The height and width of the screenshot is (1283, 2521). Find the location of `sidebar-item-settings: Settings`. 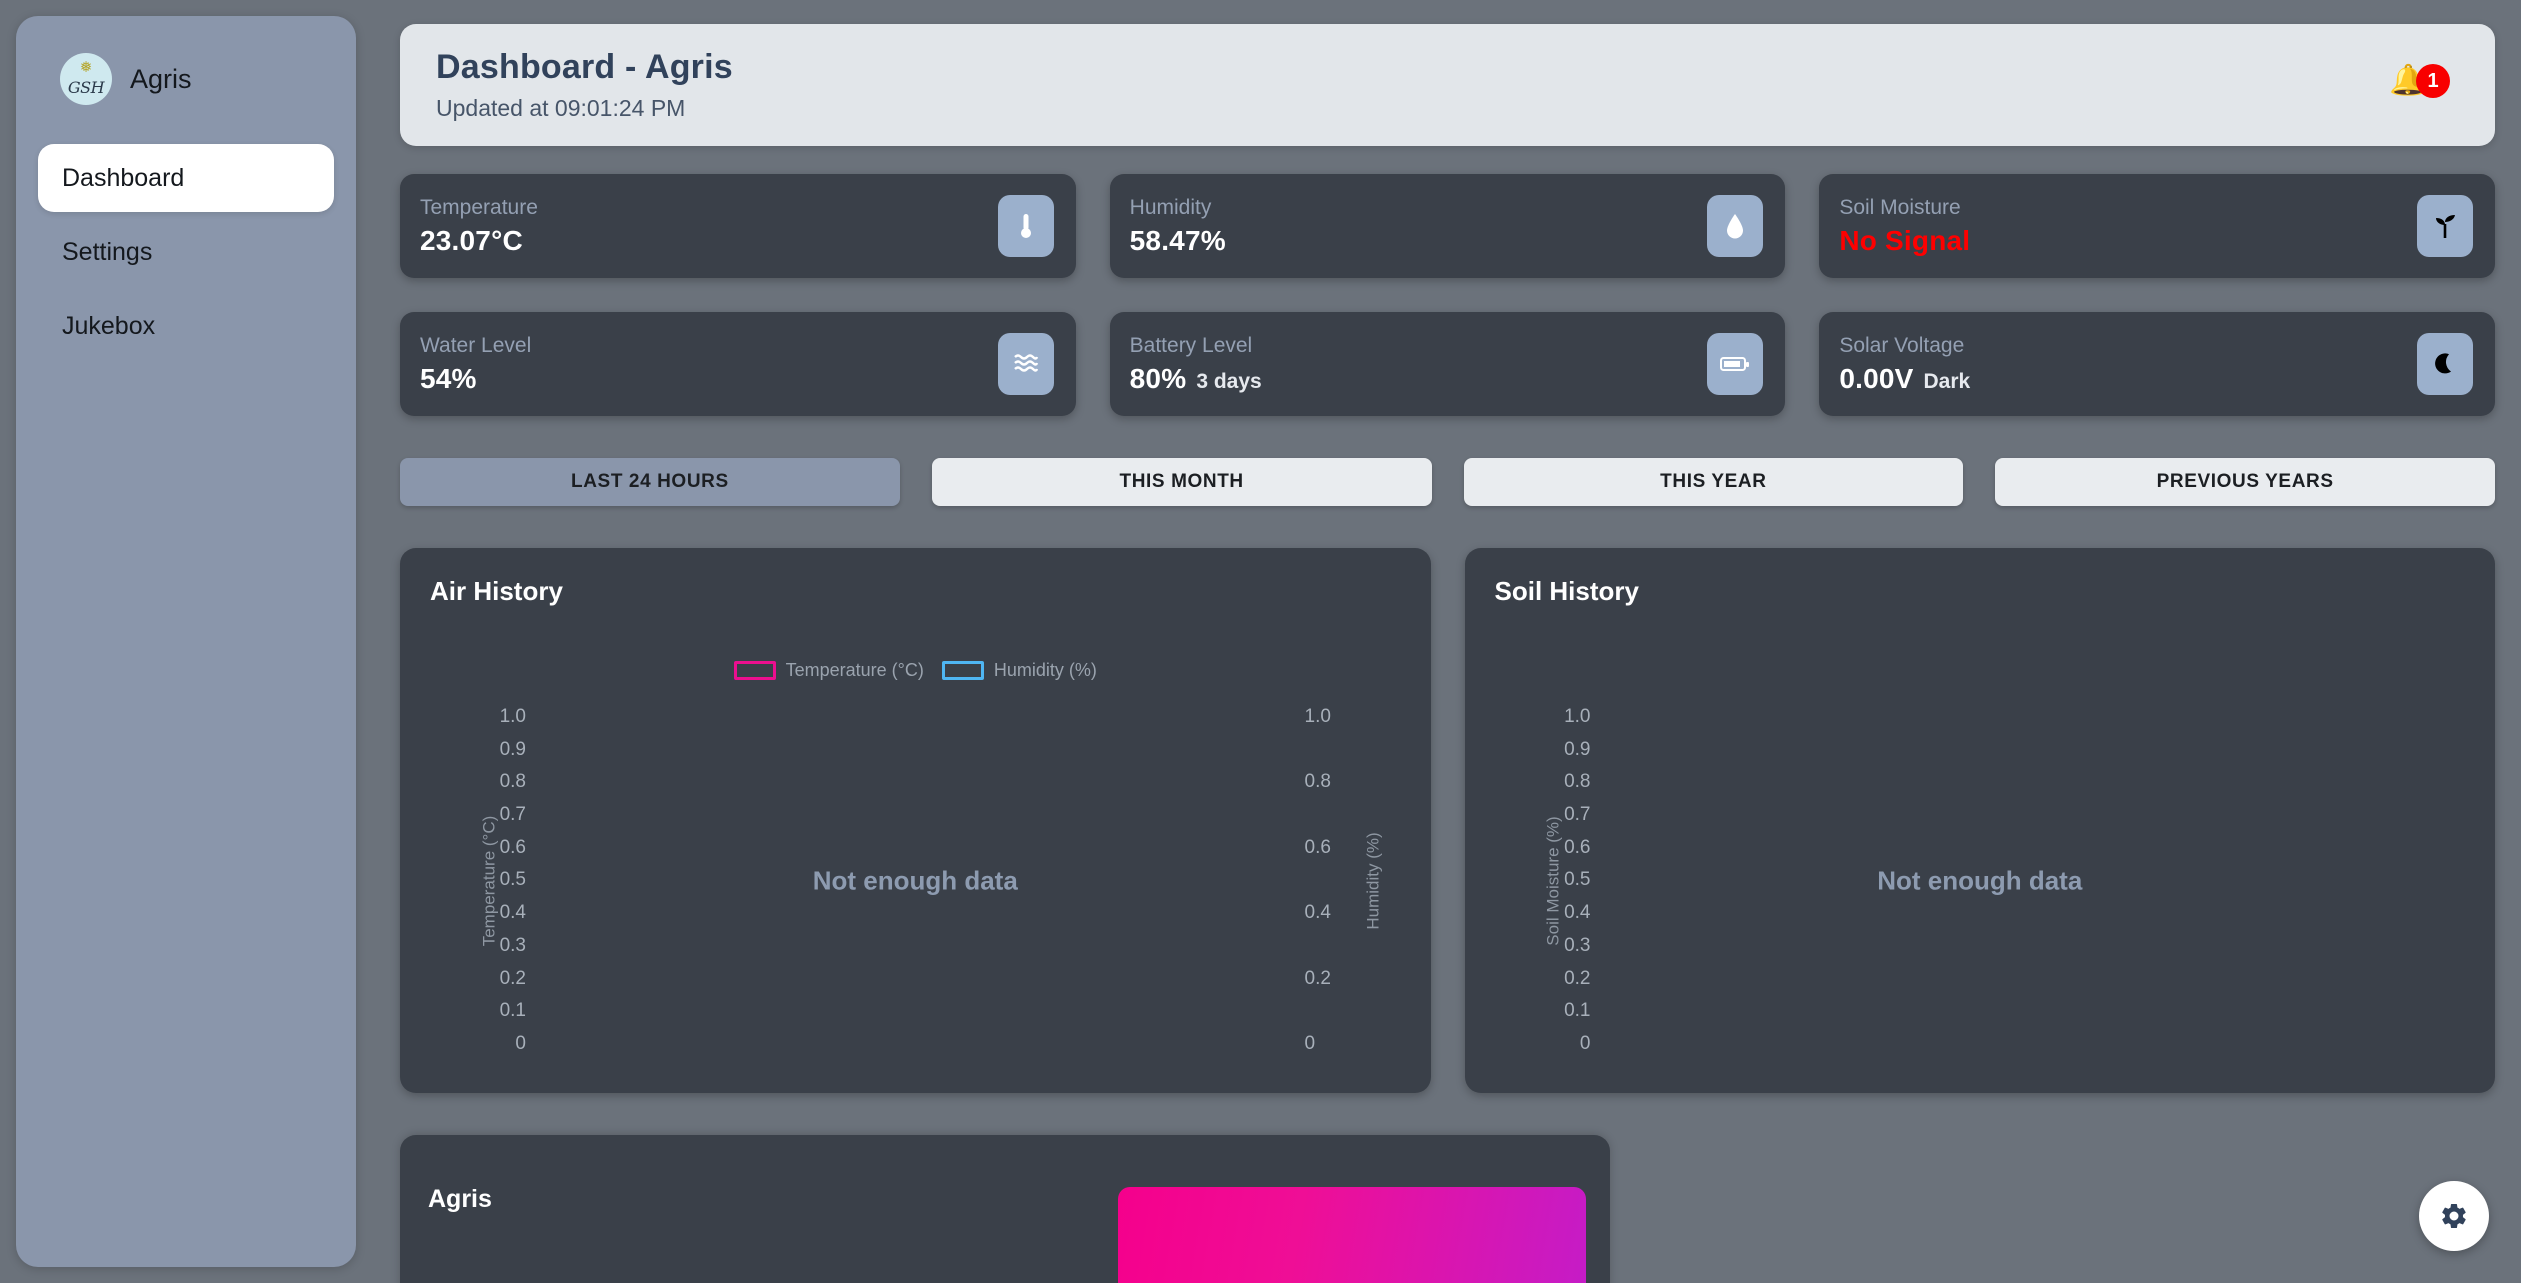

sidebar-item-settings: Settings is located at coordinates (186, 252).